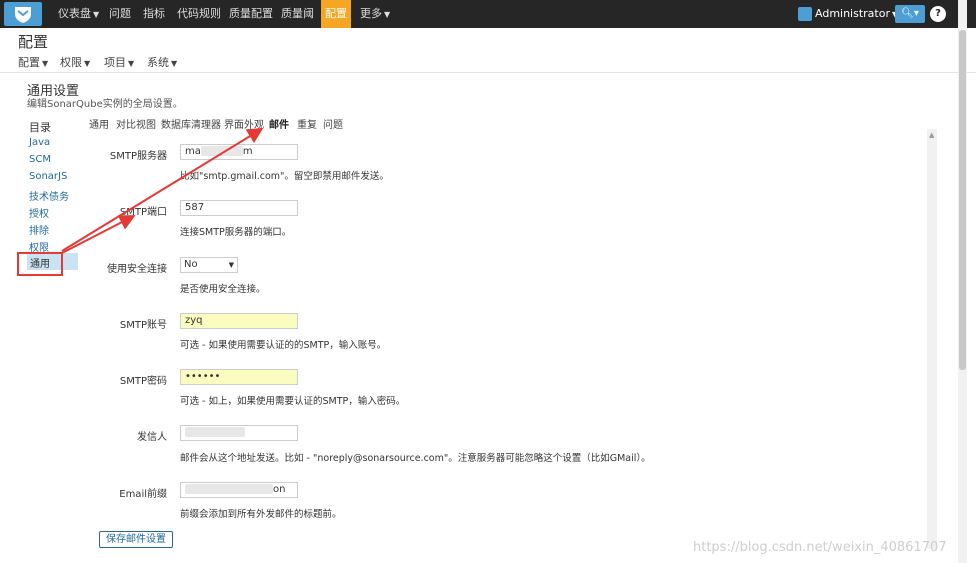 This screenshot has height=563, width=976. I want to click on nav-settings: 配置, so click(336, 14).